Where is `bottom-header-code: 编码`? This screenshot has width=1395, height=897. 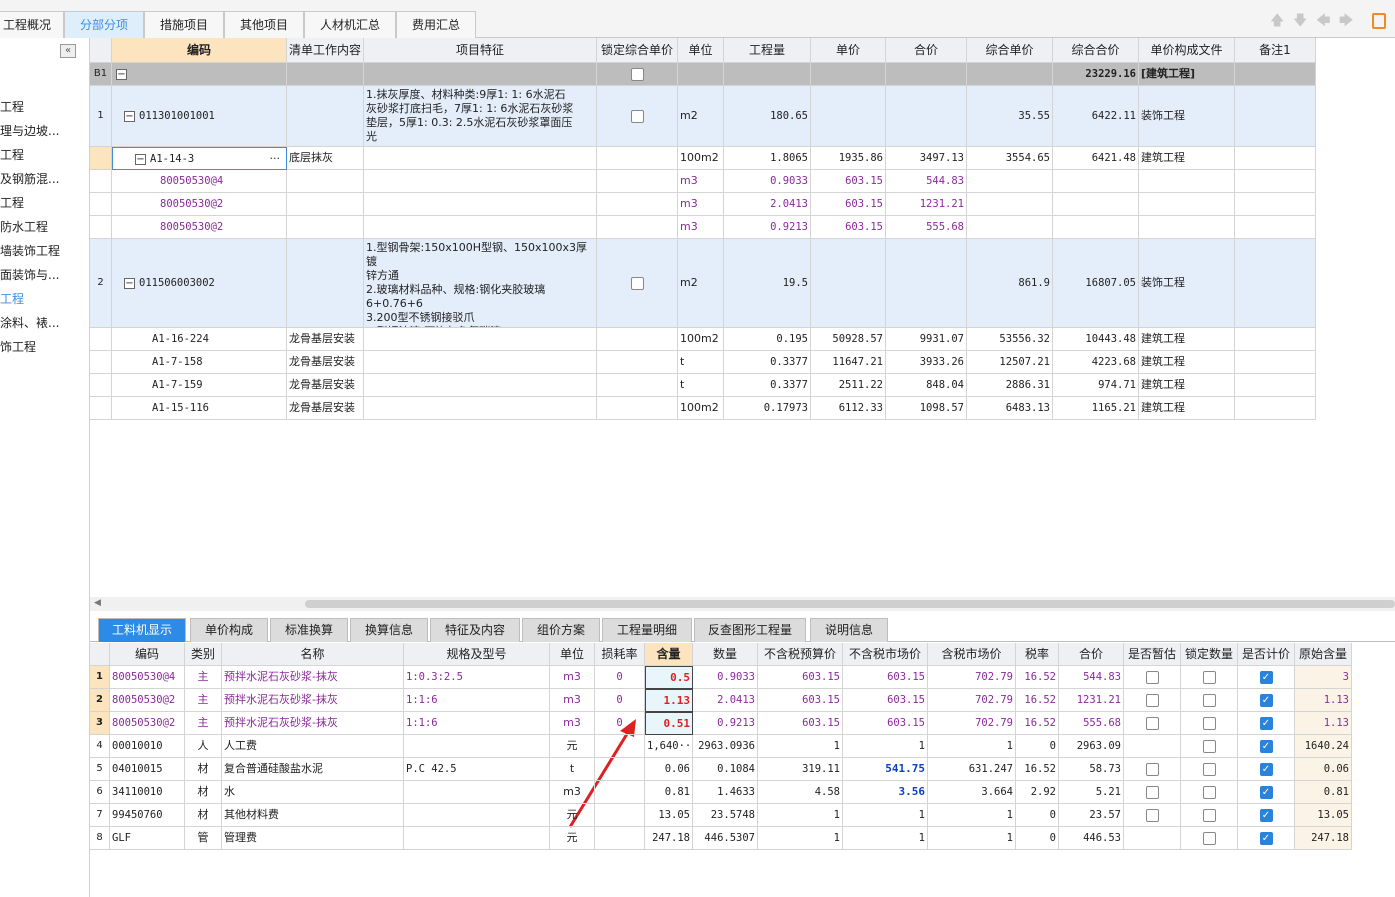
bottom-header-code: 编码 is located at coordinates (147, 654).